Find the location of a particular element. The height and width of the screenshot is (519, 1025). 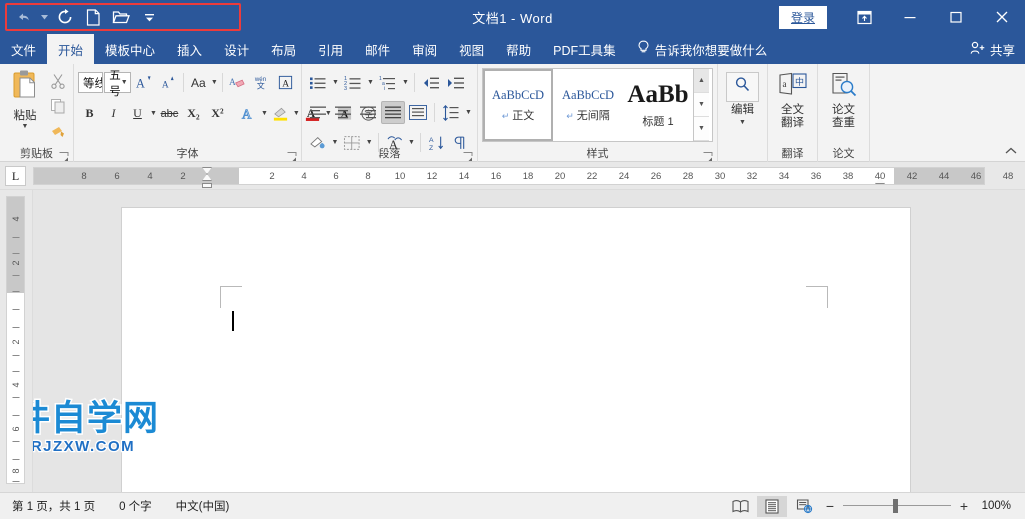

styles-scroll-up-button: ▲ is located at coordinates (701, 81).